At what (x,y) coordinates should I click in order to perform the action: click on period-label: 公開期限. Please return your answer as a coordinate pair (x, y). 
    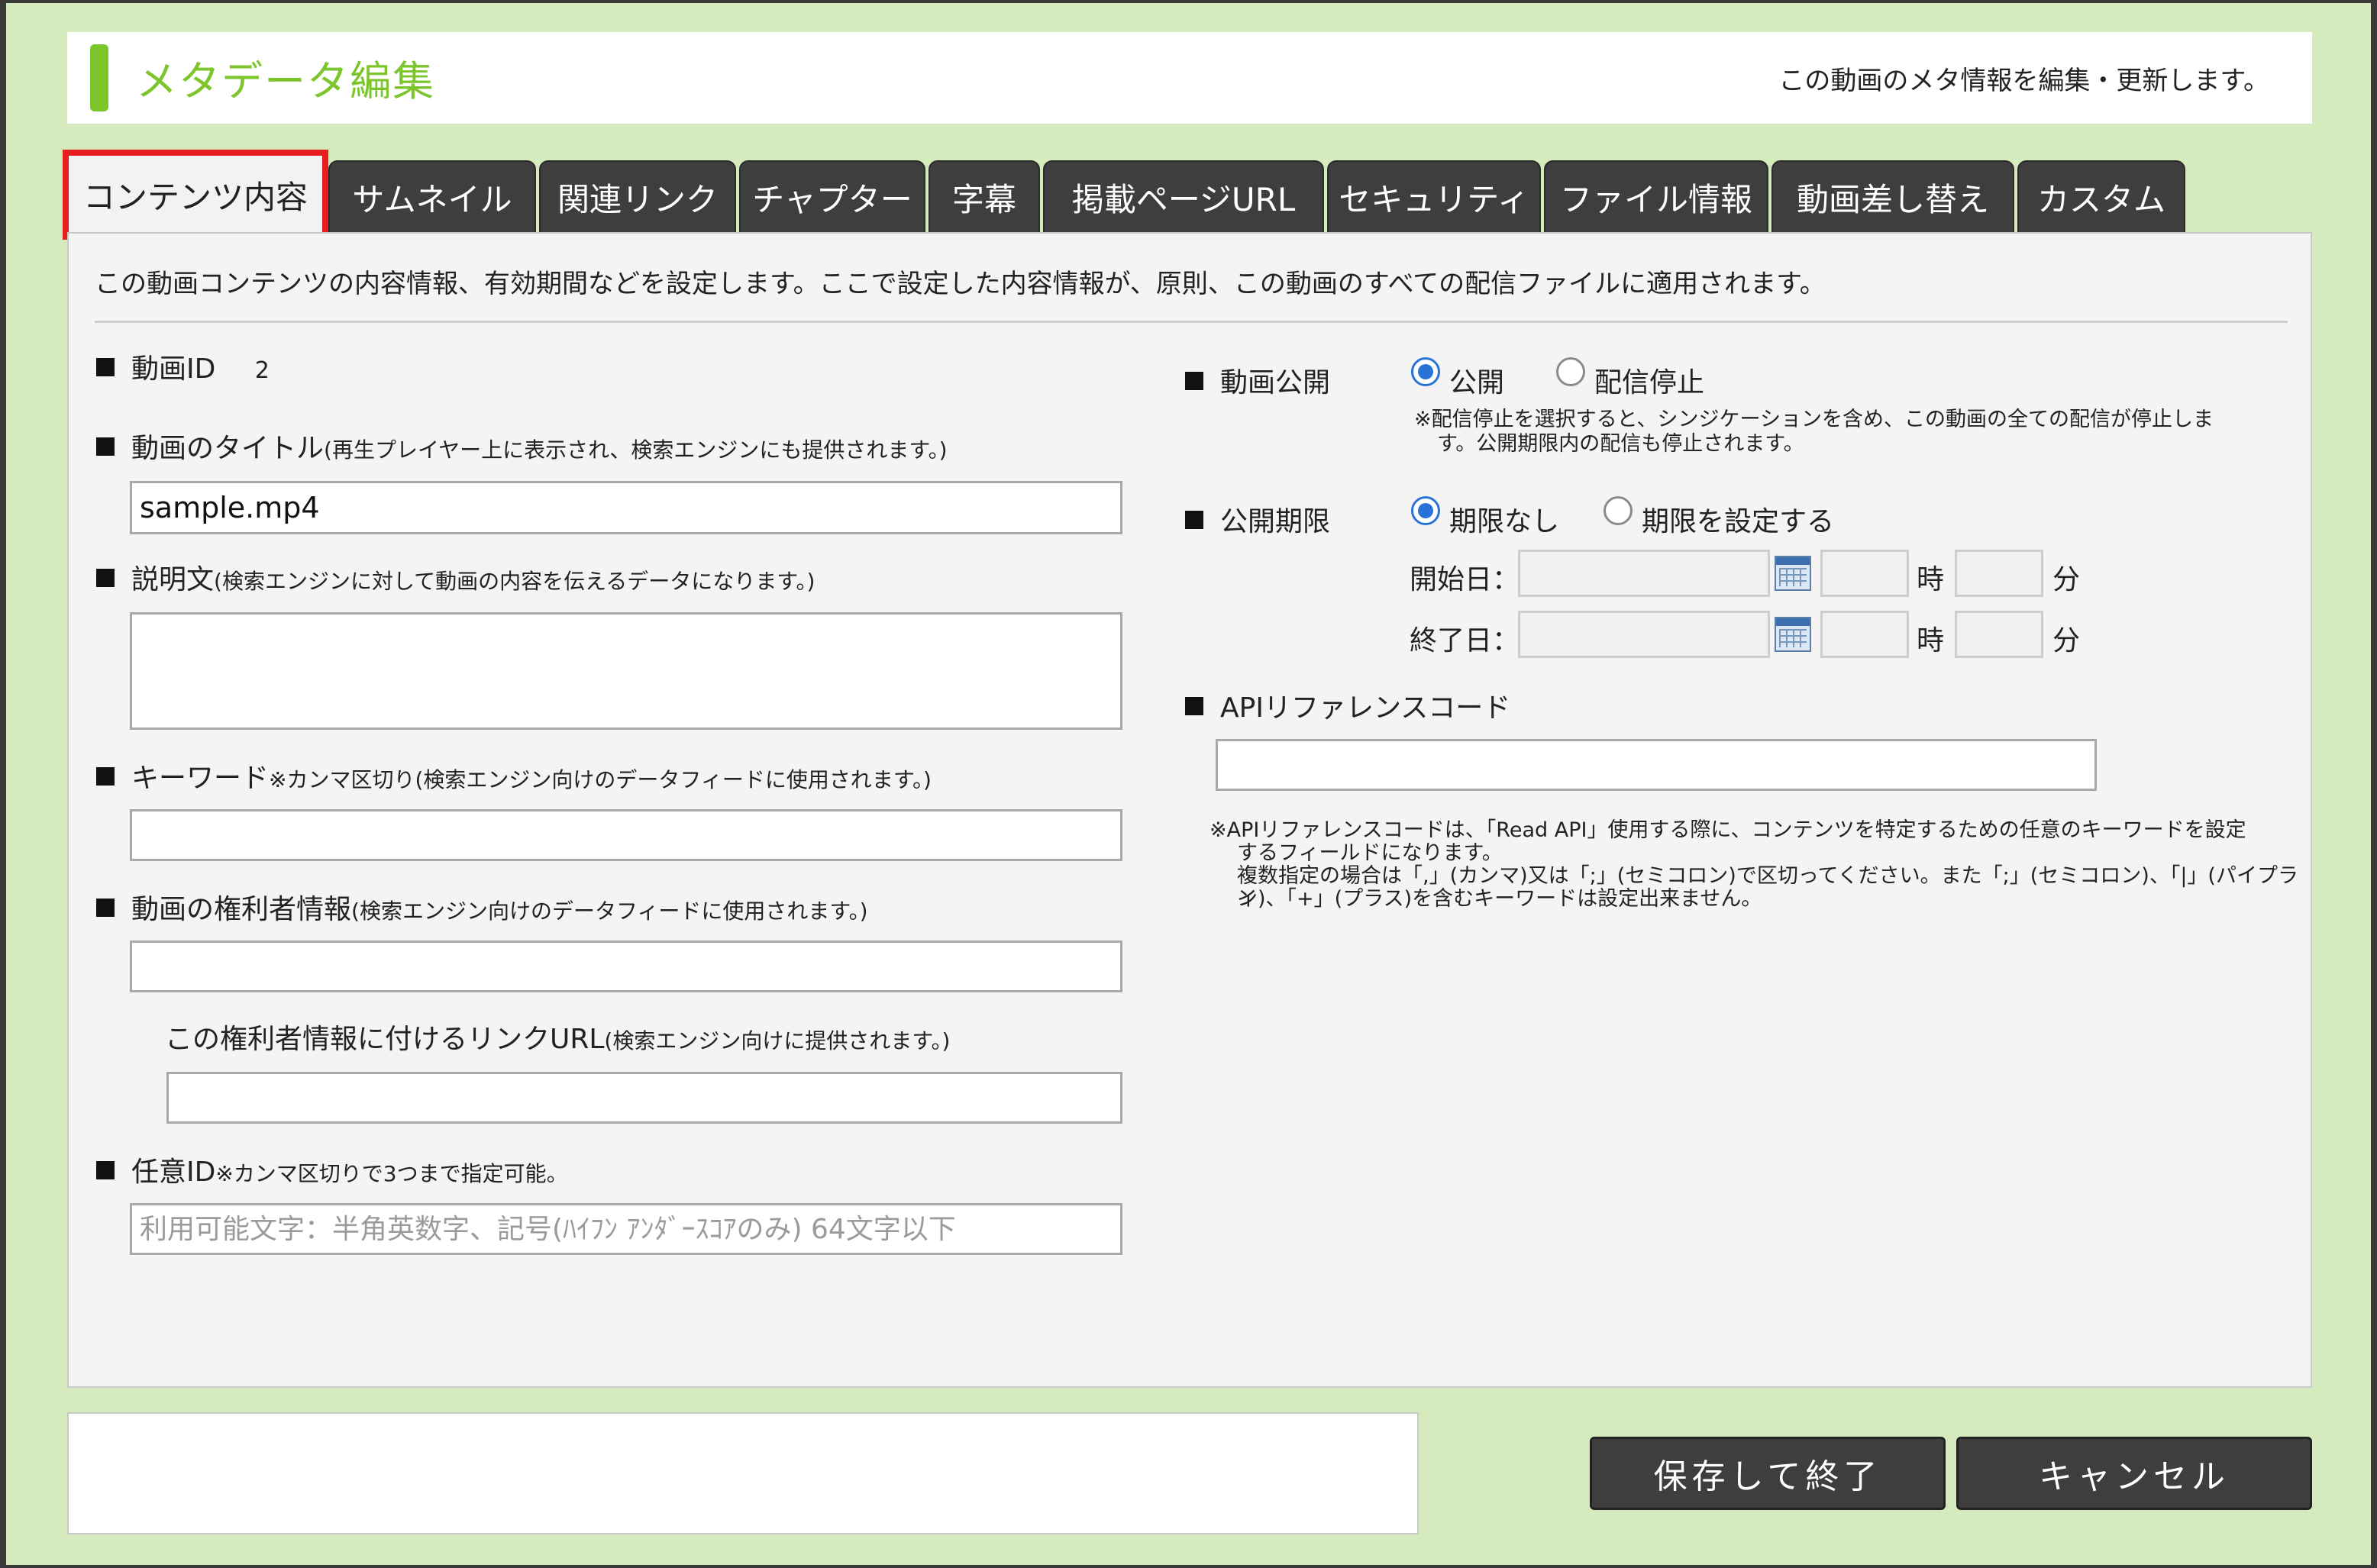
    Looking at the image, I should click on (1257, 519).